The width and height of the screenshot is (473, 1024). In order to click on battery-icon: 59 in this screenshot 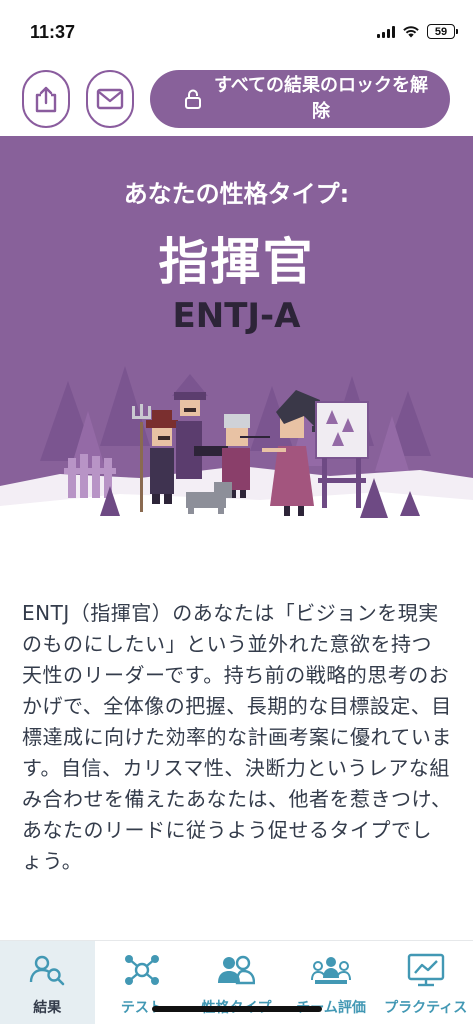, I will do `click(442, 31)`.